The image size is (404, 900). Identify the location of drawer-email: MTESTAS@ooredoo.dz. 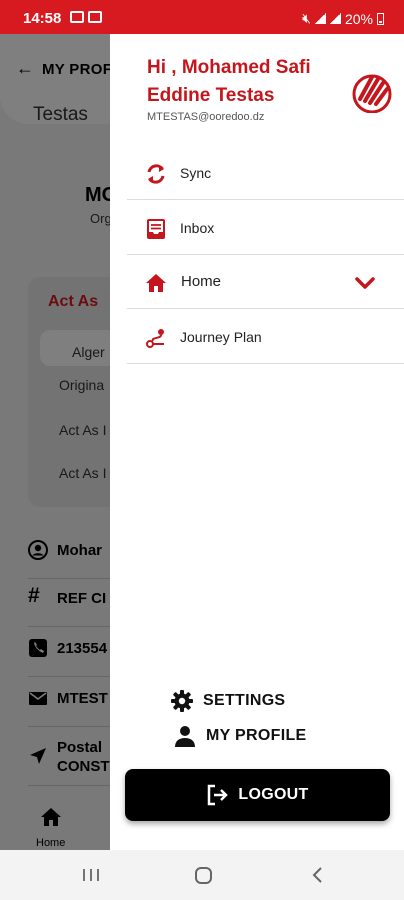
(206, 117).